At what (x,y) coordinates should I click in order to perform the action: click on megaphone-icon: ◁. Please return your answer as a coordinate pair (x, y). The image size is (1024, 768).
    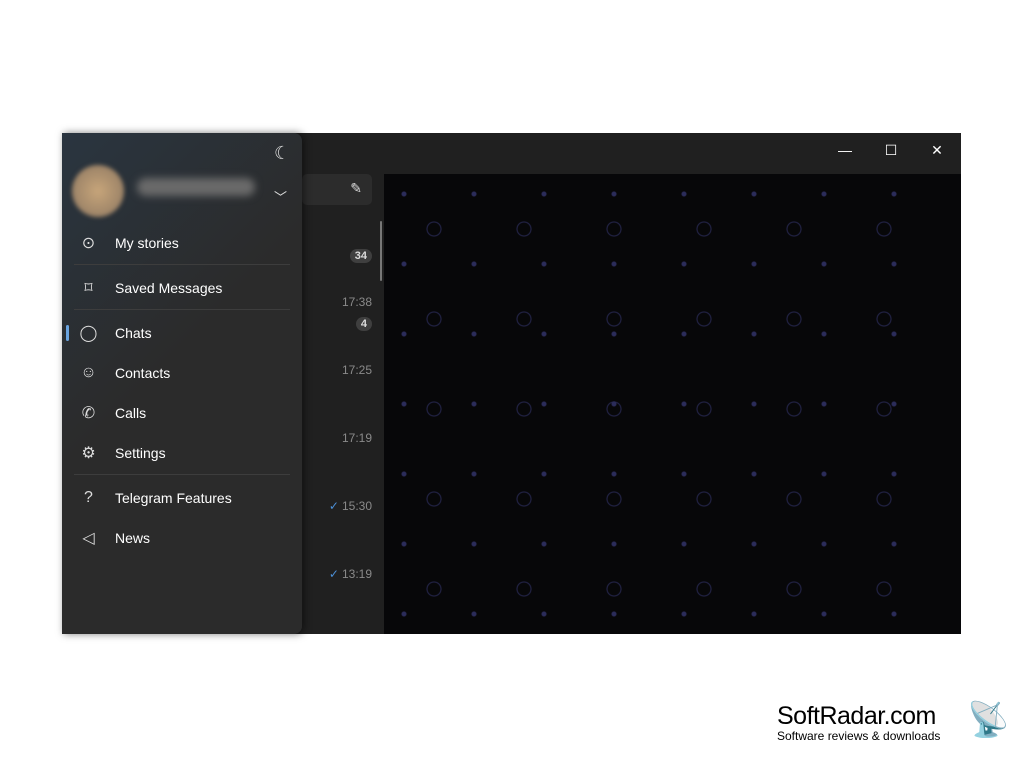
    Looking at the image, I should click on (88, 538).